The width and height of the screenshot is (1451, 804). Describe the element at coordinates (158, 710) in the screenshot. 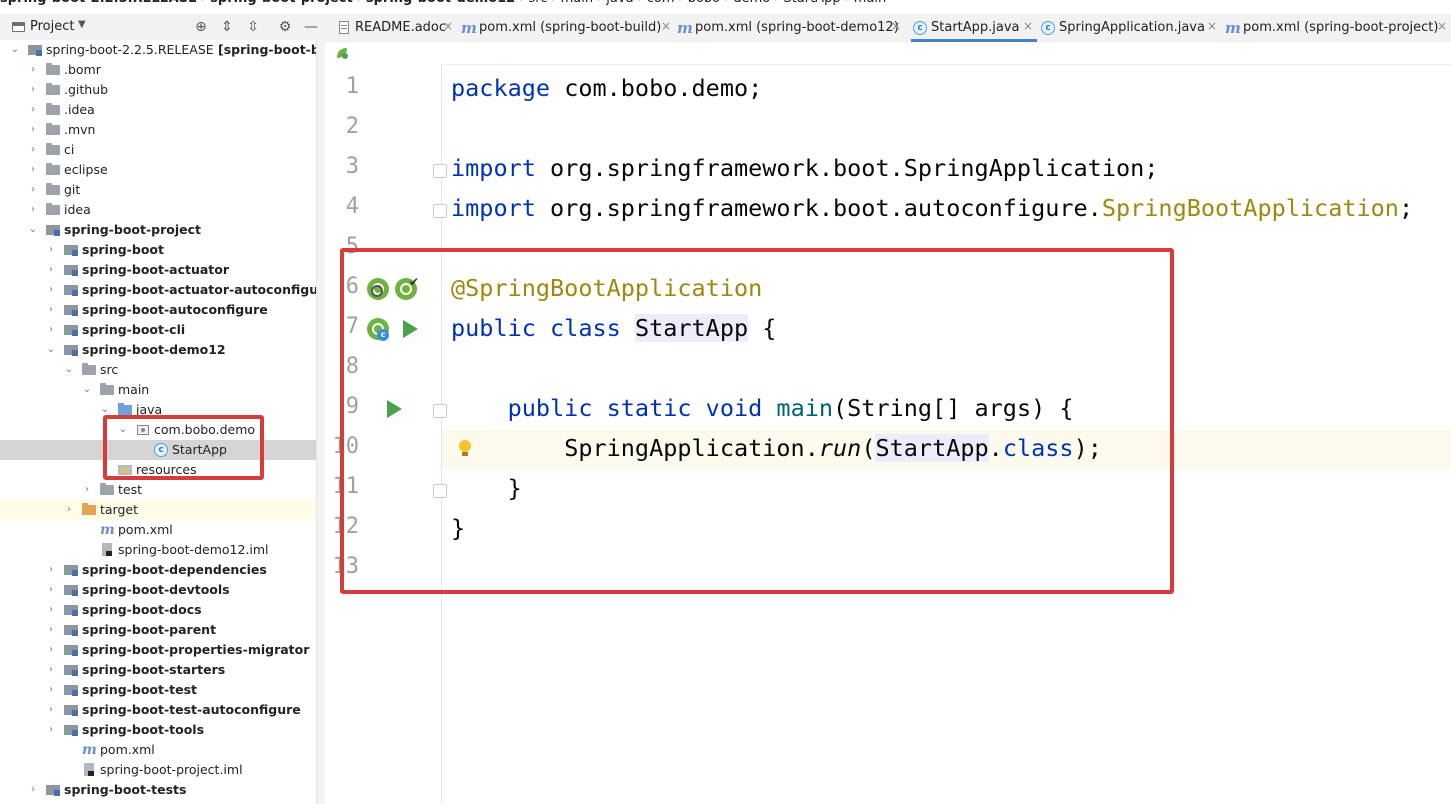

I see `tree-item: › spring-boot-test-autoconfigure` at that location.